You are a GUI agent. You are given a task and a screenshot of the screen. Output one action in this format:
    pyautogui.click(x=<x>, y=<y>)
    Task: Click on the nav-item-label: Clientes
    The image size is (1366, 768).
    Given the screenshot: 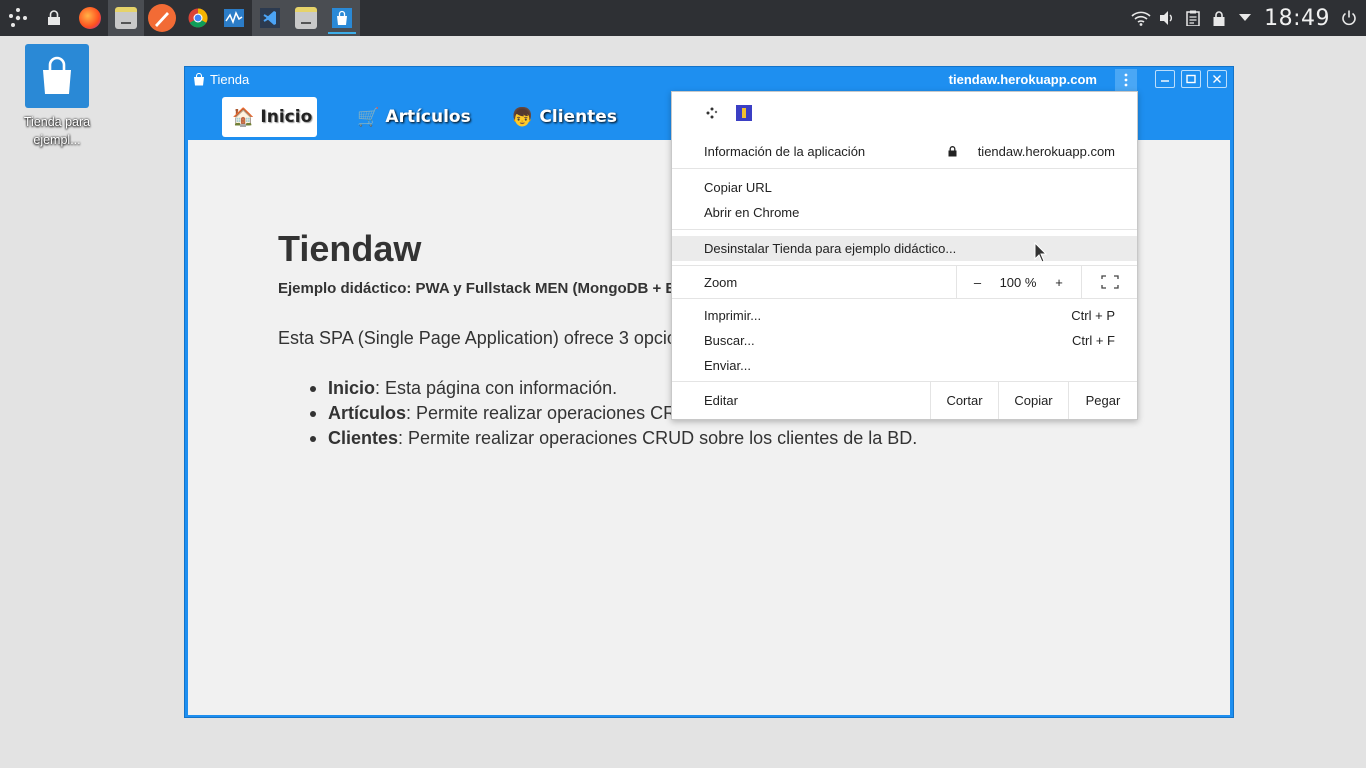 What is the action you would take?
    pyautogui.click(x=578, y=117)
    